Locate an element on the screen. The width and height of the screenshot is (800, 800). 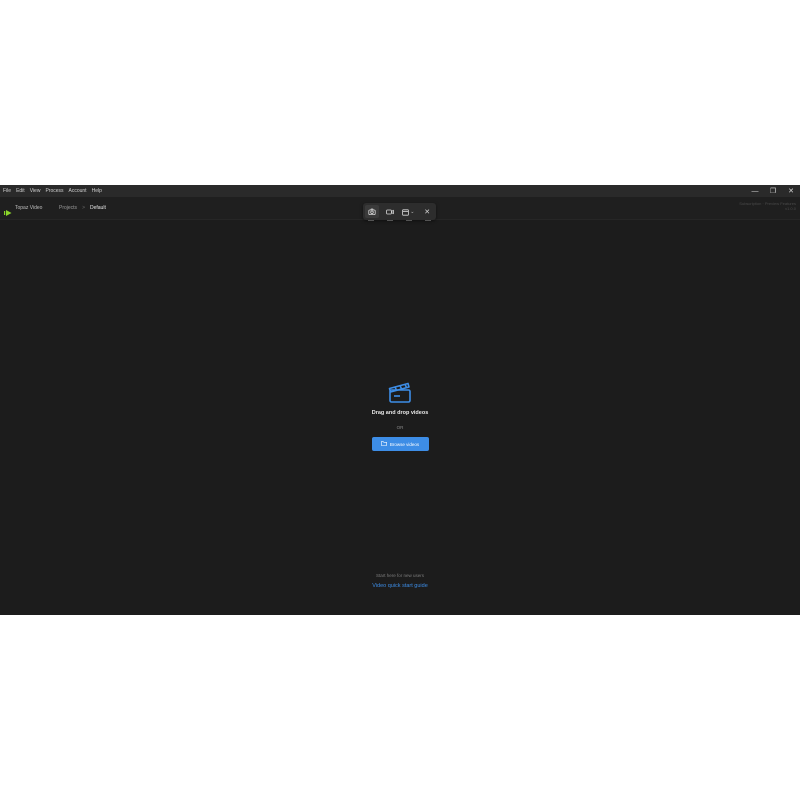
minimize-button: — is located at coordinates (755, 191).